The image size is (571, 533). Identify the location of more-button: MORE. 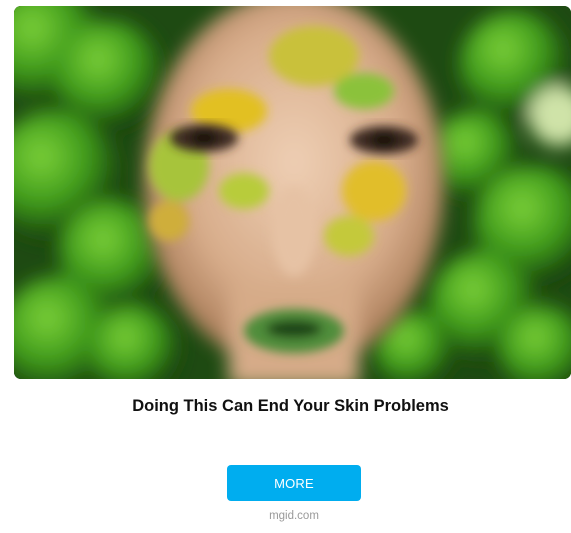
(294, 483).